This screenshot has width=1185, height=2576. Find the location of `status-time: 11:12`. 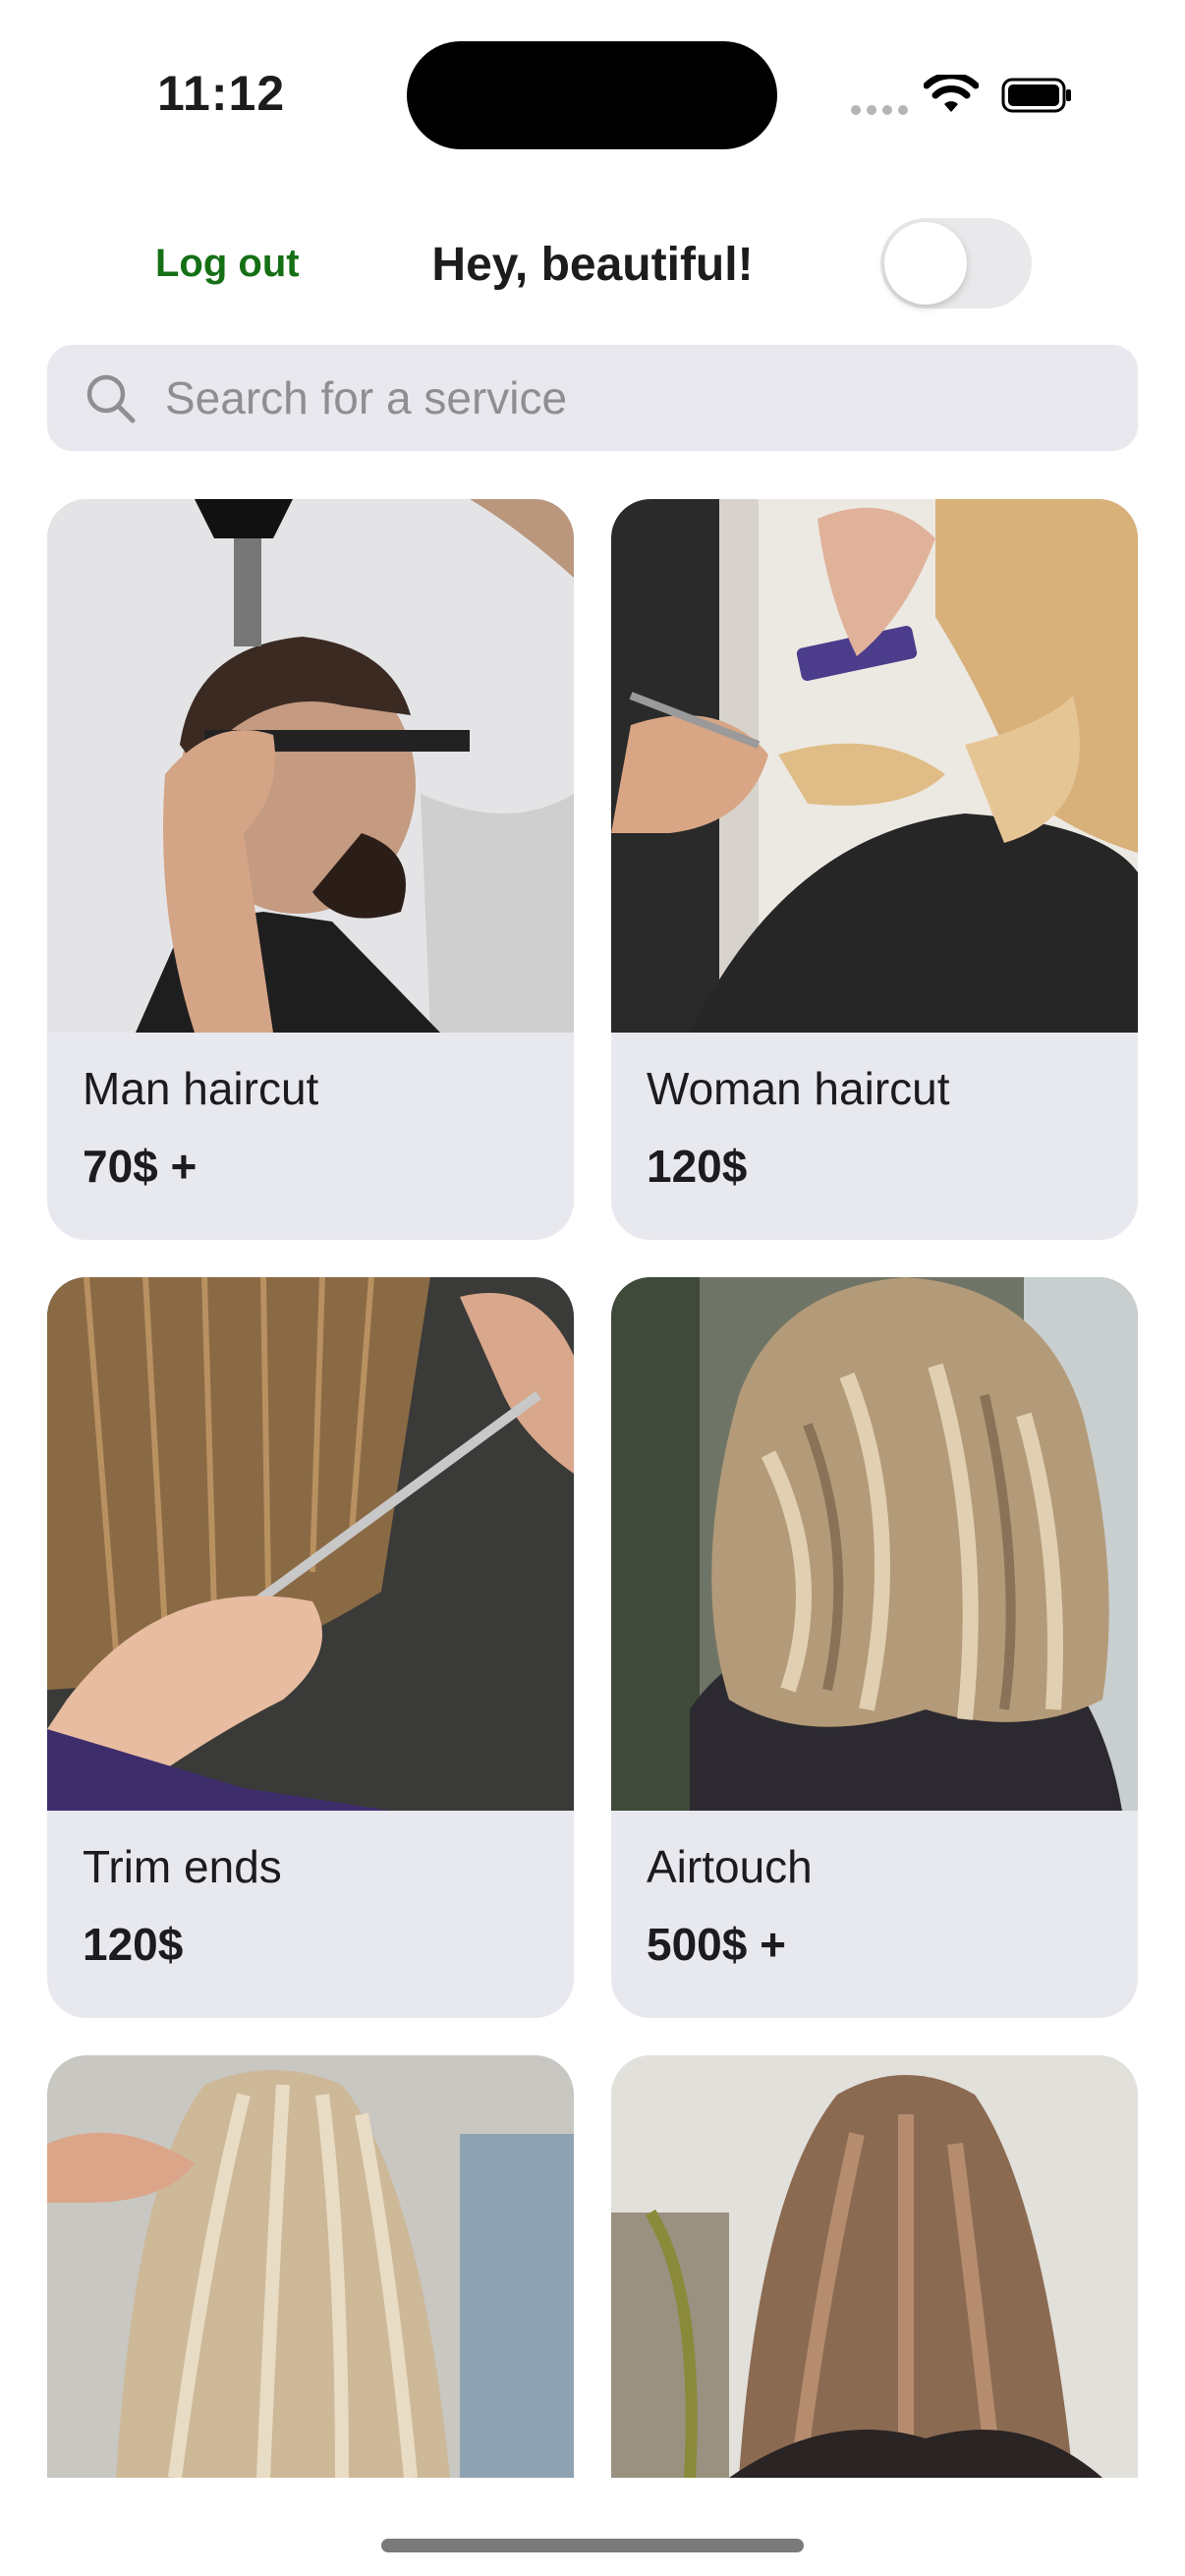

status-time: 11:12 is located at coordinates (222, 93).